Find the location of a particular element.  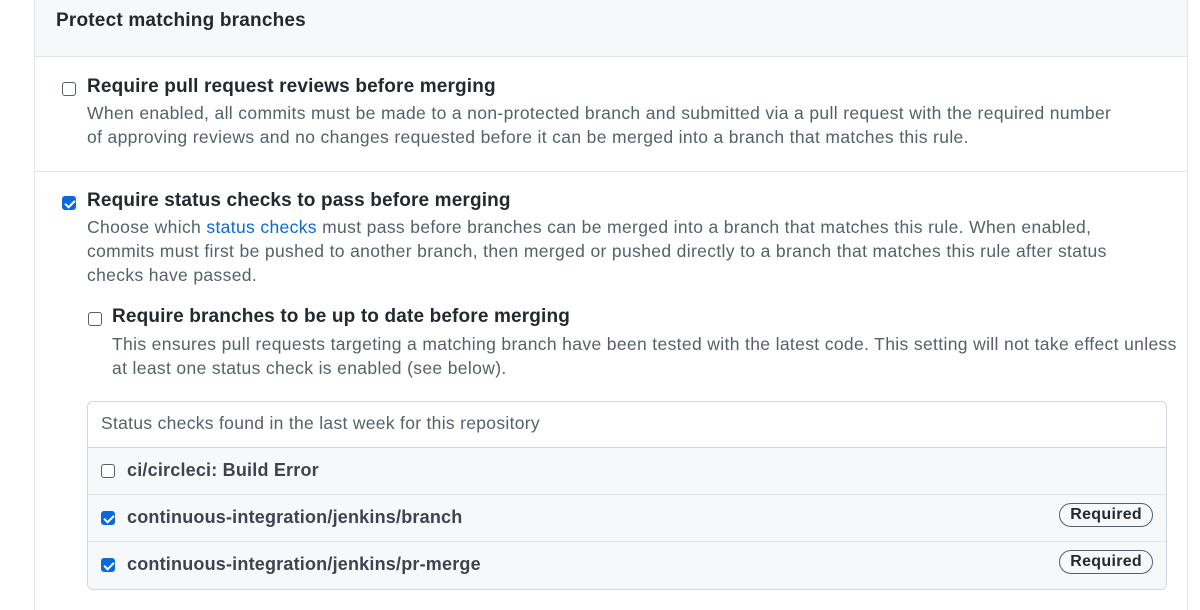

status-check-name: ci/circleci: Build Error is located at coordinates (223, 470).